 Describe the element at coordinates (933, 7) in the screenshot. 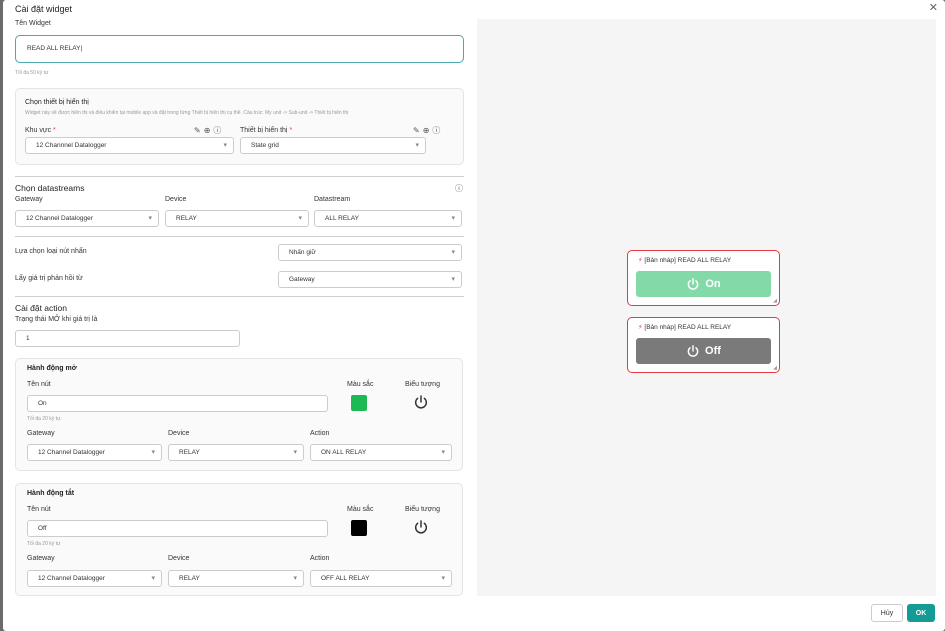

I see `close-icon: ✕` at that location.